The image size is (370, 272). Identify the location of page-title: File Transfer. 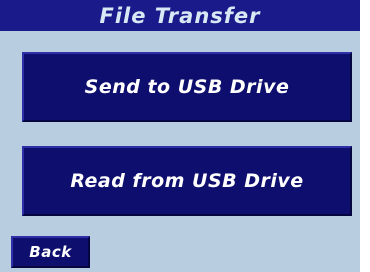
(180, 15).